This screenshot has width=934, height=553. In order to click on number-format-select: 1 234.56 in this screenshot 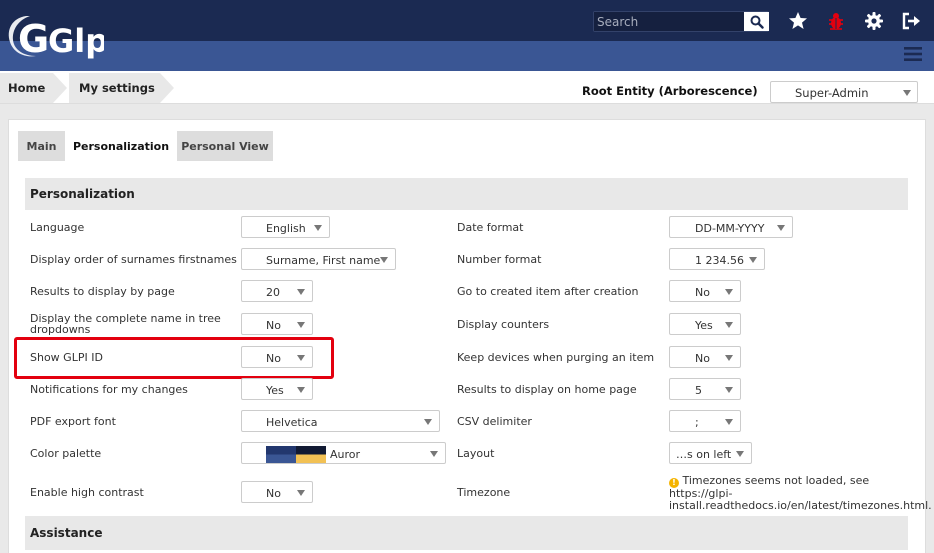, I will do `click(717, 259)`.